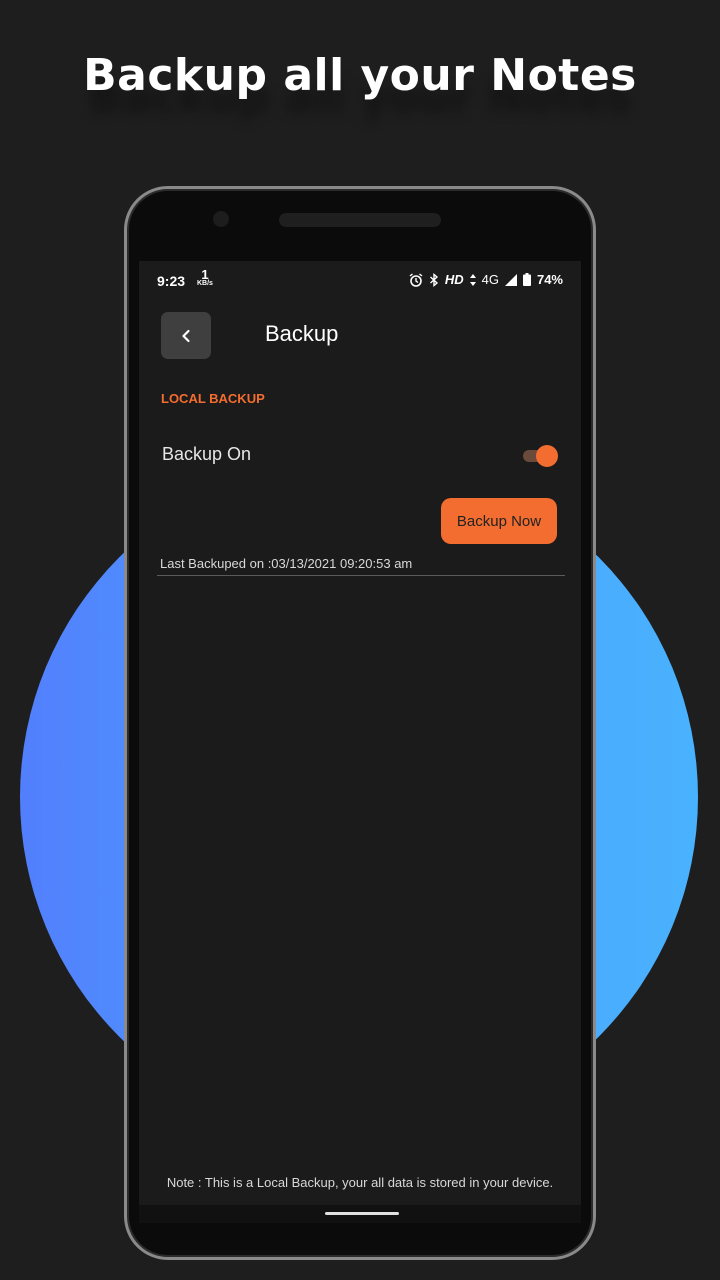  I want to click on home-indicator, so click(362, 1213).